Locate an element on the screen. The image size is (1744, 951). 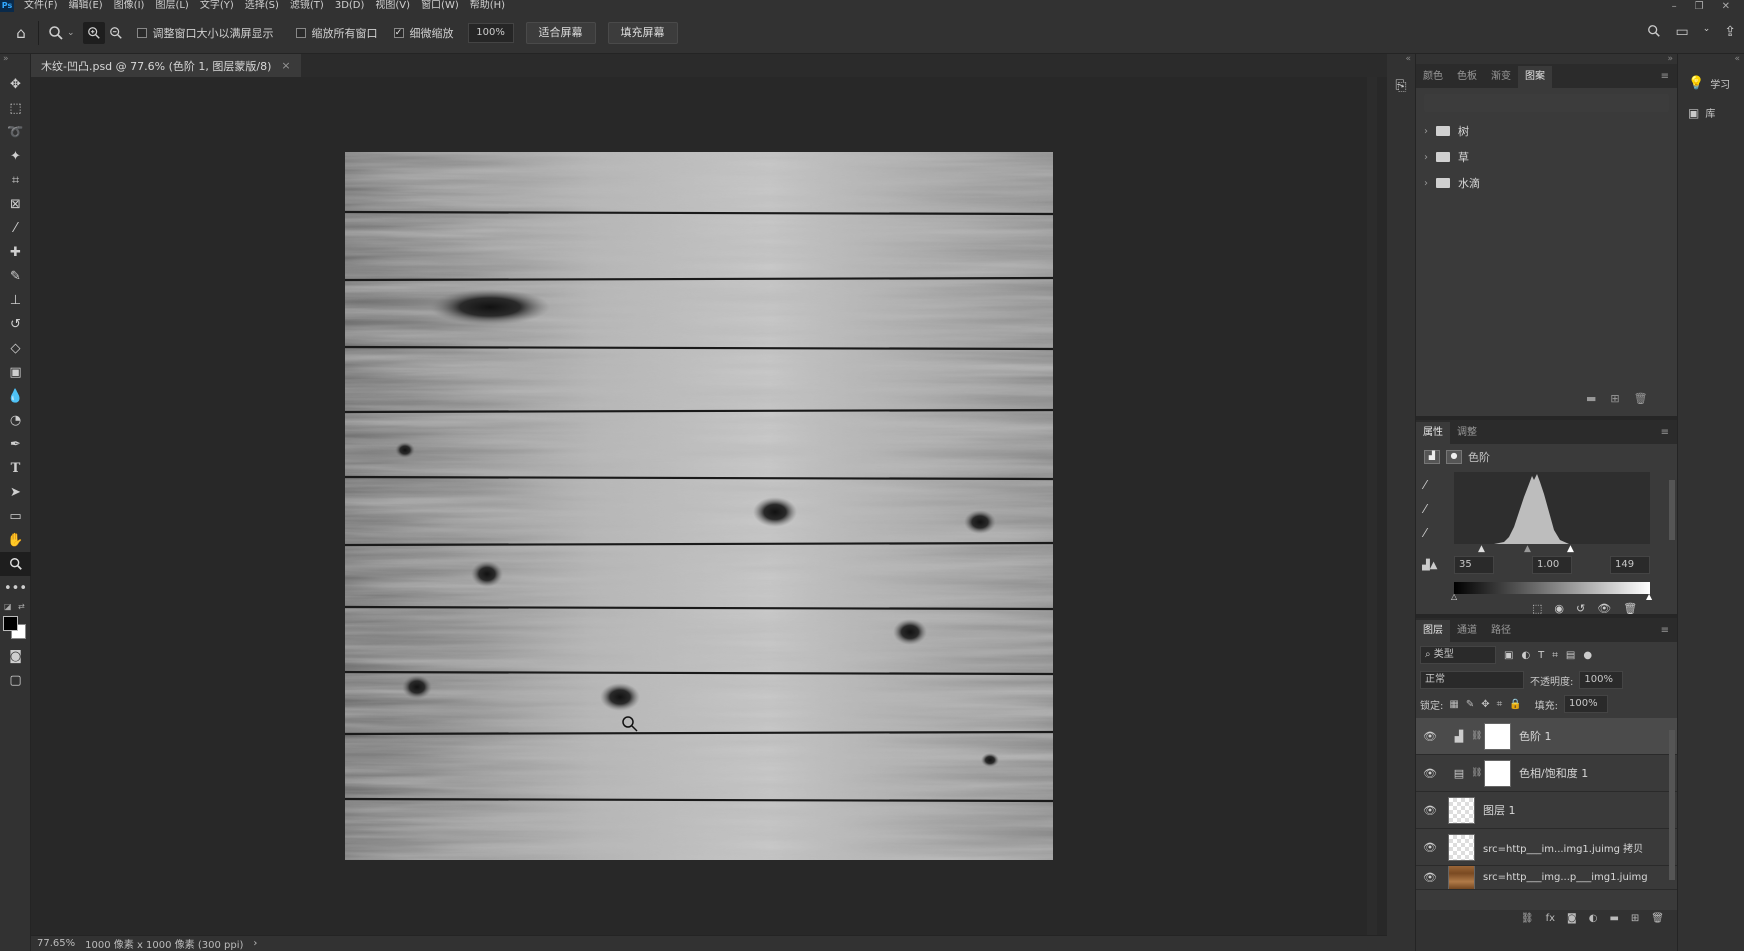
clip-to-layer-icon: ⬚ is located at coordinates (1537, 608).